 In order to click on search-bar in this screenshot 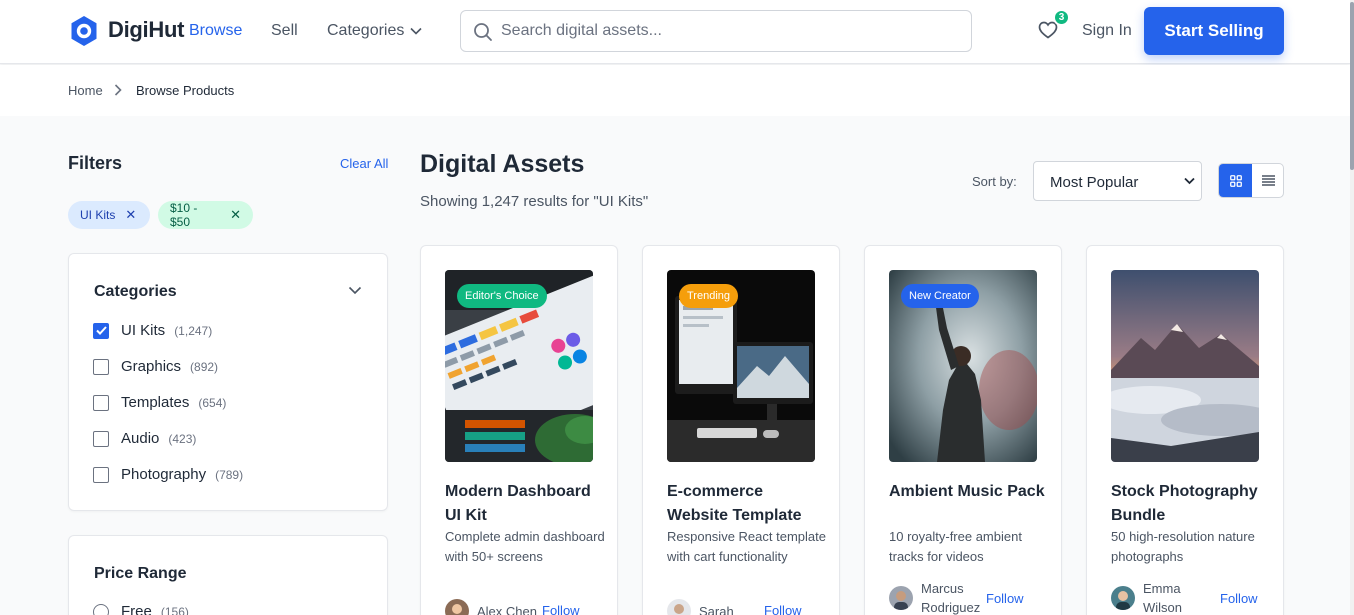, I will do `click(716, 31)`.